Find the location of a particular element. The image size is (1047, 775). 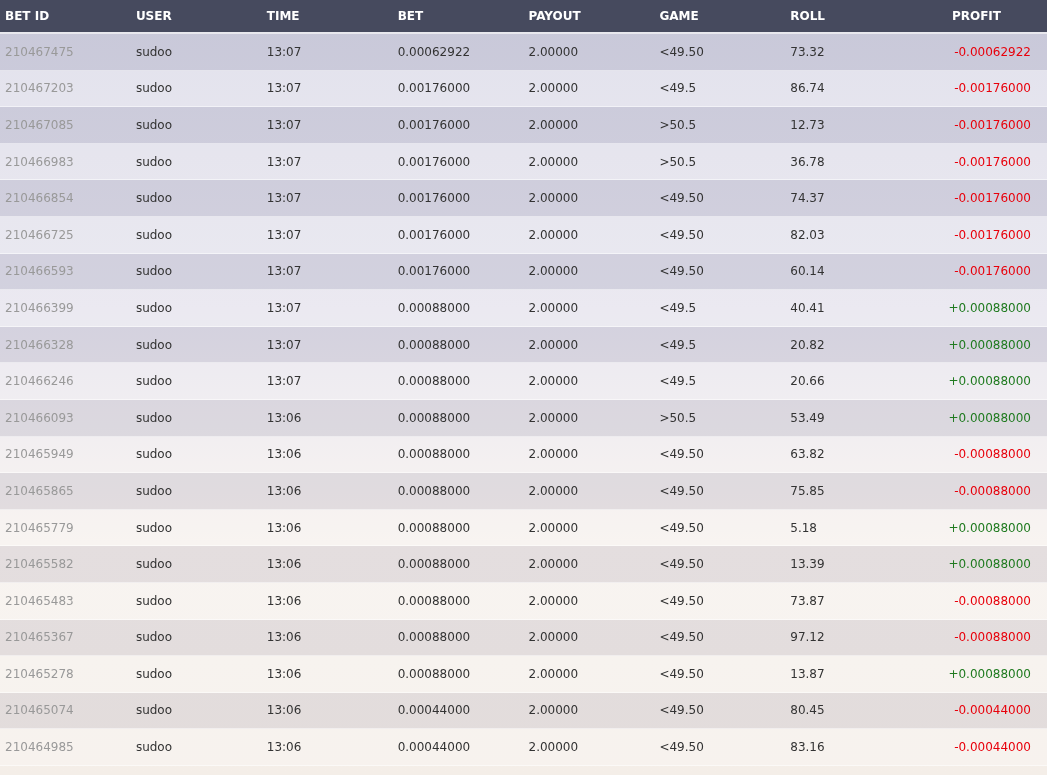

table-cell-text: 53.49 is located at coordinates (807, 417).